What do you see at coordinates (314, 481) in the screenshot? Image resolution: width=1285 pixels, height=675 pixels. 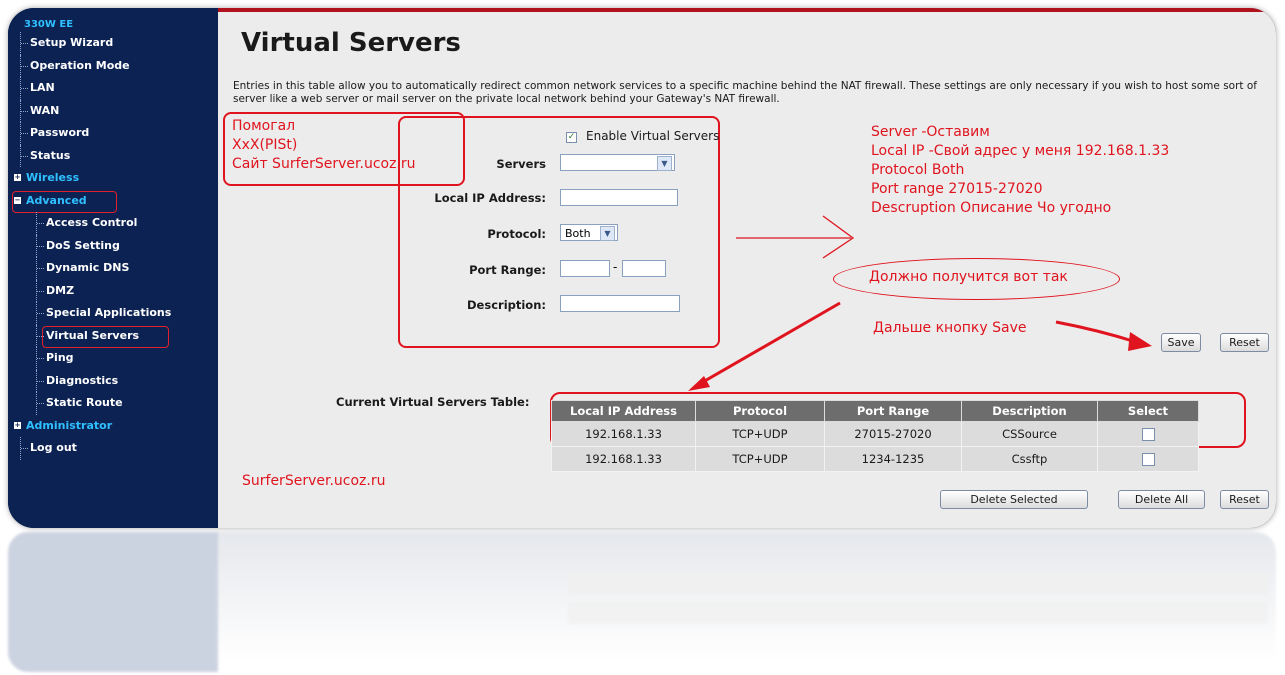 I see `site-annotation: SurferServer.ucoz.ru` at bounding box center [314, 481].